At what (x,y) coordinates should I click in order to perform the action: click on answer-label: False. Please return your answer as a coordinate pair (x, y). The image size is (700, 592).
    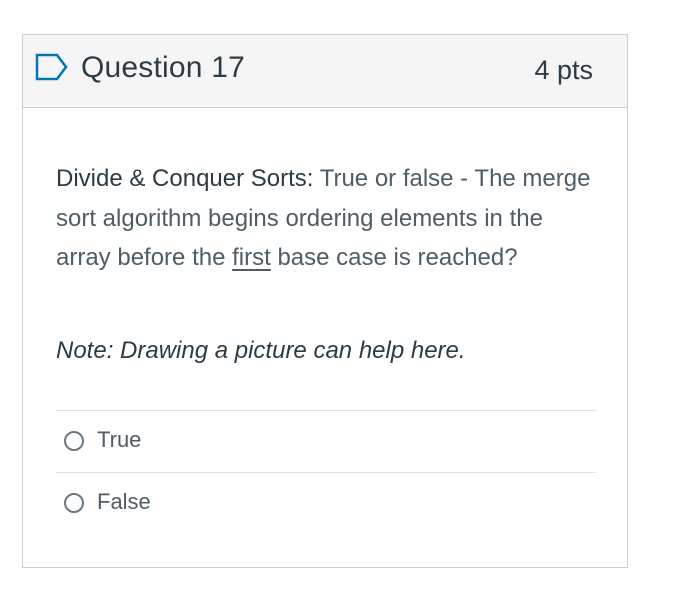
    Looking at the image, I should click on (124, 501).